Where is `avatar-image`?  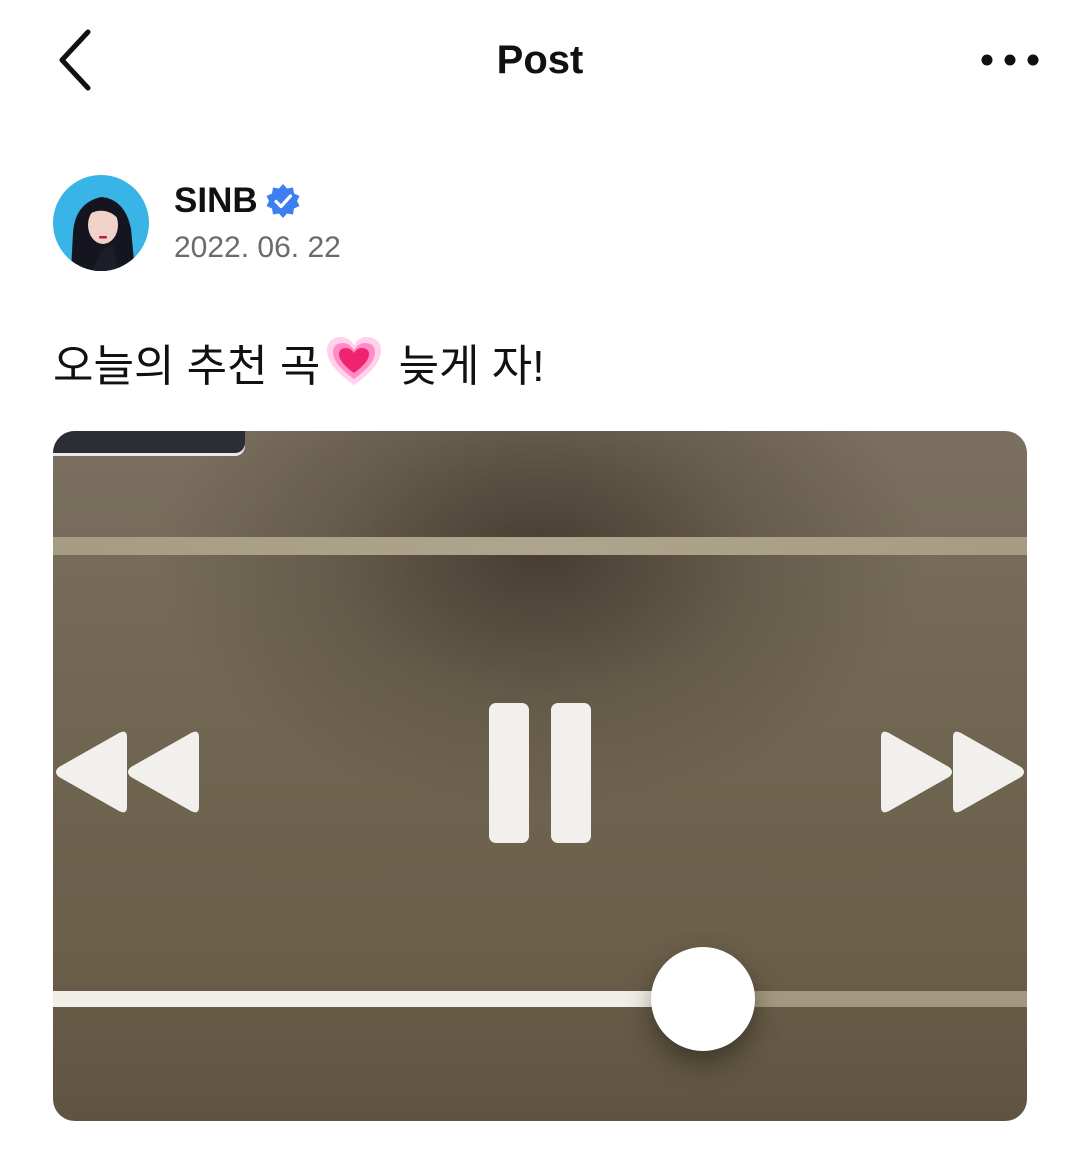
avatar-image is located at coordinates (101, 223).